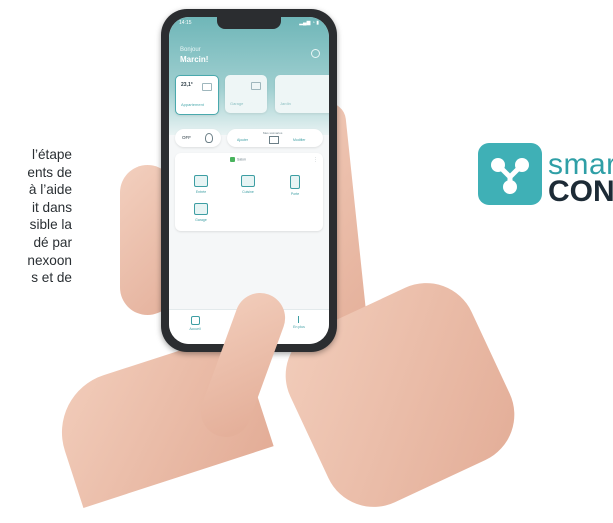  I want to click on garage-icon, so click(256, 86).